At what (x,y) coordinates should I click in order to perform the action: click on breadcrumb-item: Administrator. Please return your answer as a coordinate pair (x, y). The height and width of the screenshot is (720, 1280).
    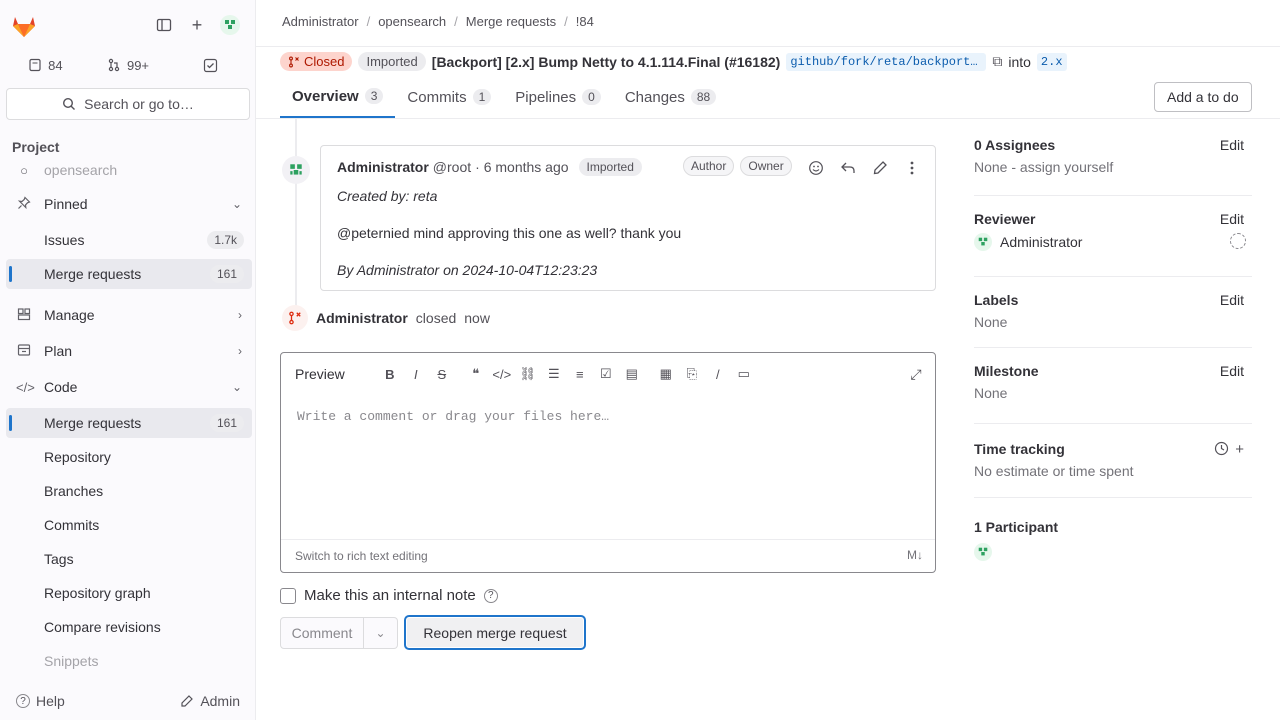
    Looking at the image, I should click on (320, 21).